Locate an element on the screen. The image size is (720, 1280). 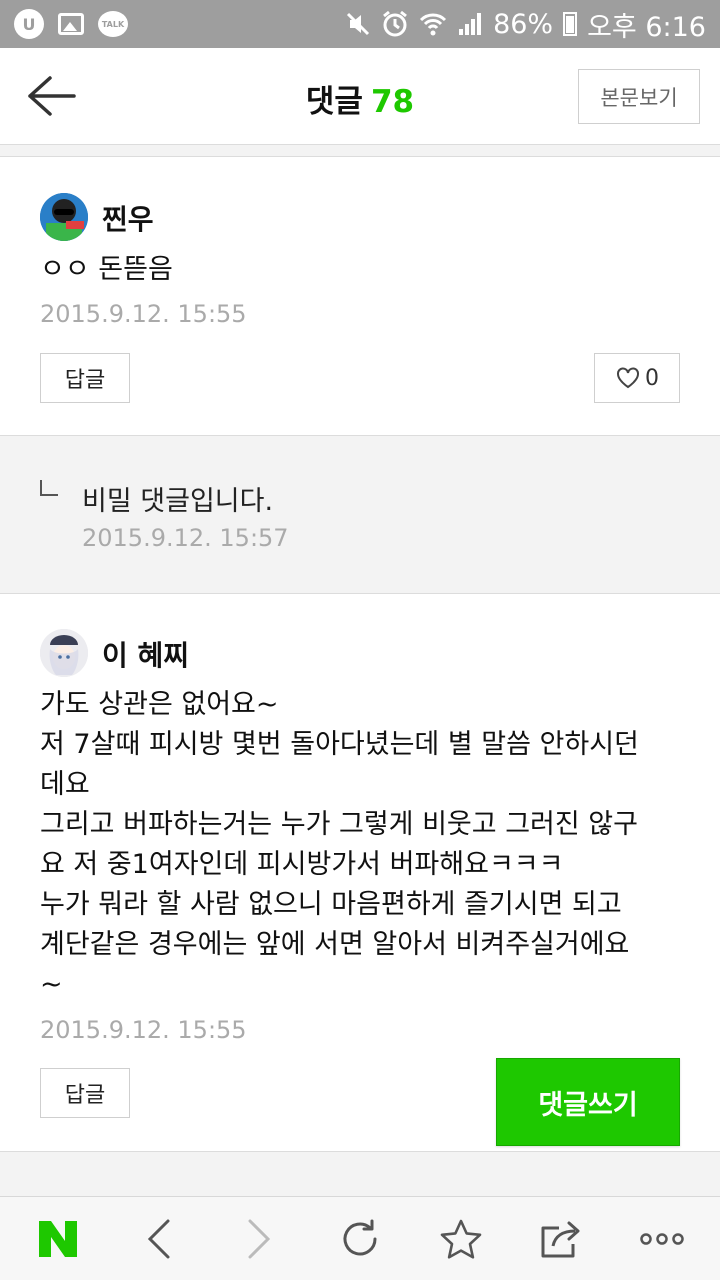
comment-line: 요 저 중1여자인데 피시방가서 버파해요ㅋㅋㅋ is located at coordinates (302, 864).